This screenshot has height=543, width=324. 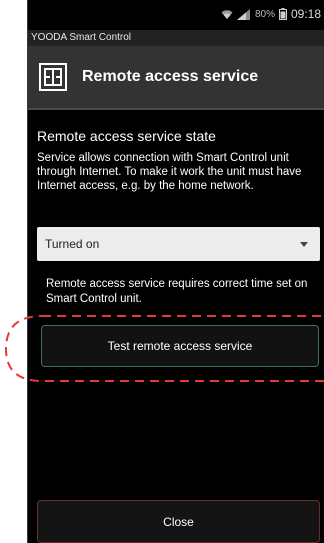 What do you see at coordinates (126, 136) in the screenshot?
I see `section-title: Remote access service state` at bounding box center [126, 136].